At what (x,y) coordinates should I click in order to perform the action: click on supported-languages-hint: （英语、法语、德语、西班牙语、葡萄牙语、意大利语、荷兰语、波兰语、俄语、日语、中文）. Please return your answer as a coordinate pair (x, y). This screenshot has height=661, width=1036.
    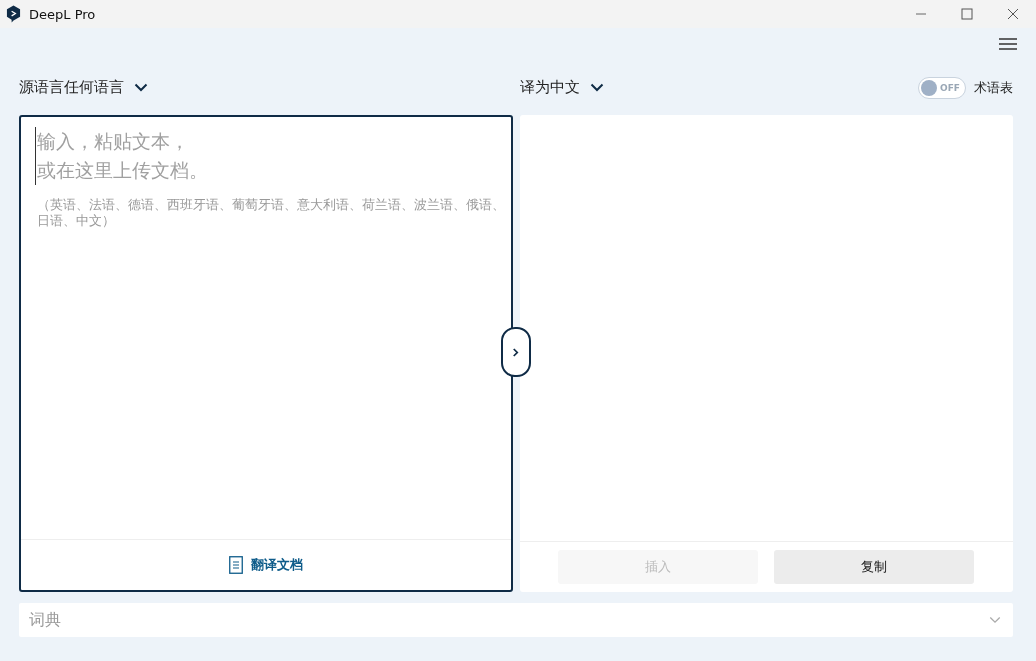
    Looking at the image, I should click on (271, 213).